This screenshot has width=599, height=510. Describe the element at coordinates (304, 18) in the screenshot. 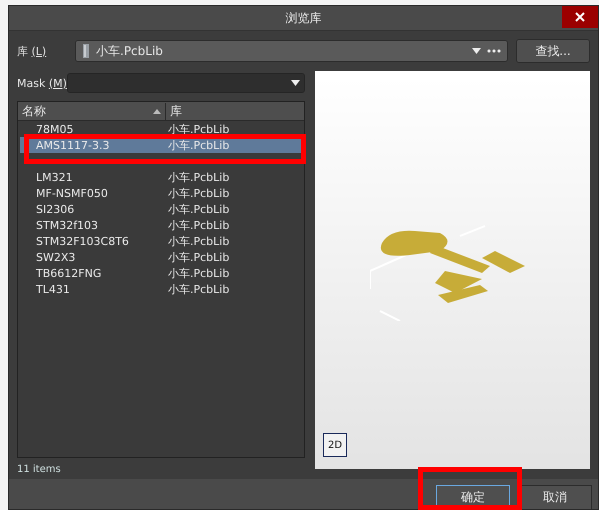

I see `window-title: 浏览库` at that location.